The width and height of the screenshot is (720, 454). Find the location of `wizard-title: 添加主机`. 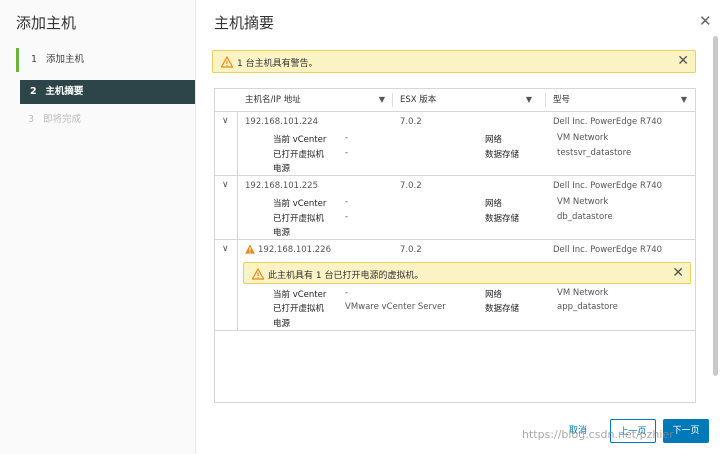

wizard-title: 添加主机 is located at coordinates (46, 23).